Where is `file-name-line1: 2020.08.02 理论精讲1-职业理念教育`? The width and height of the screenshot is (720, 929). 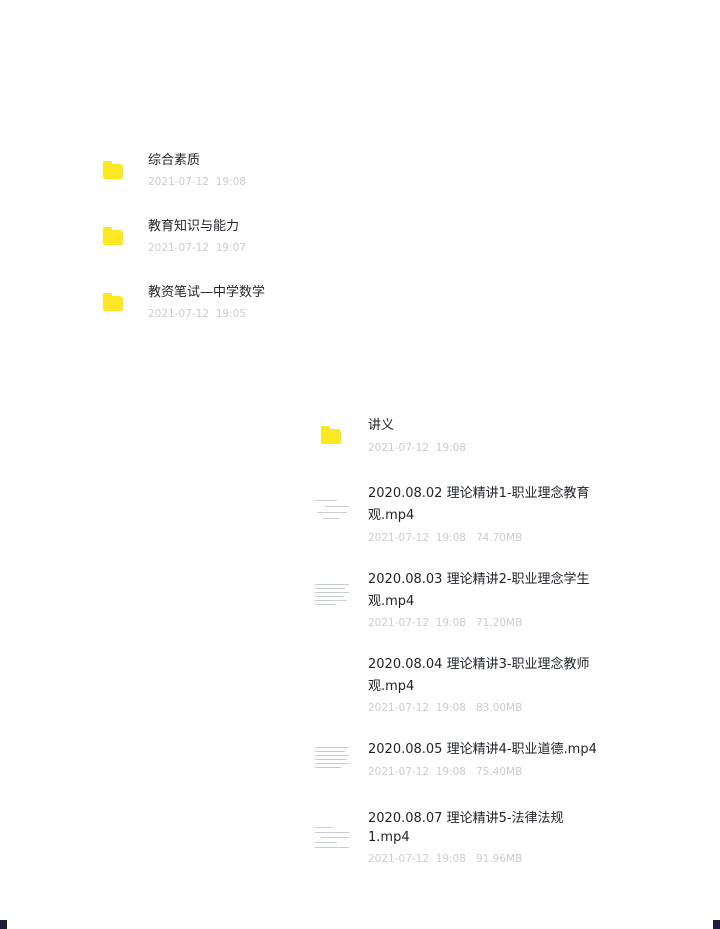 file-name-line1: 2020.08.02 理论精讲1-职业理念教育 is located at coordinates (479, 493).